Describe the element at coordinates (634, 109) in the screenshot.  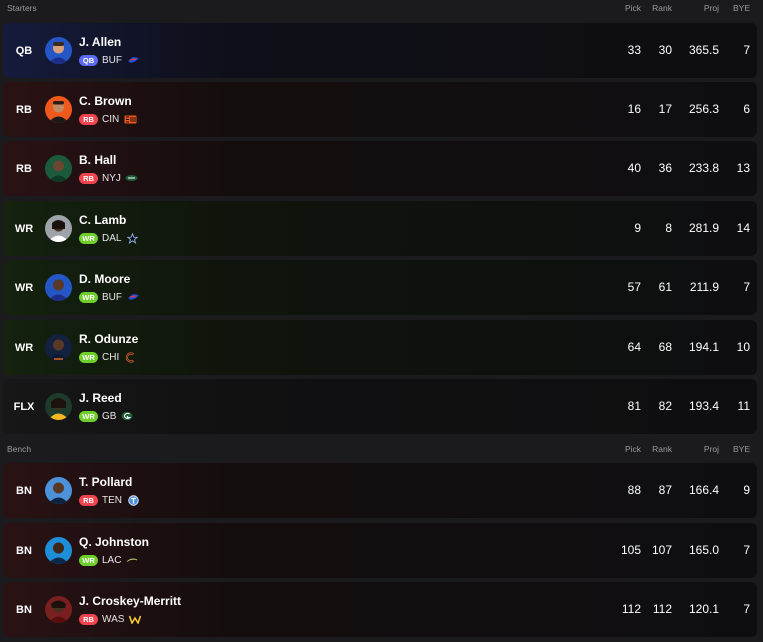
I see `pick-value: 16` at that location.